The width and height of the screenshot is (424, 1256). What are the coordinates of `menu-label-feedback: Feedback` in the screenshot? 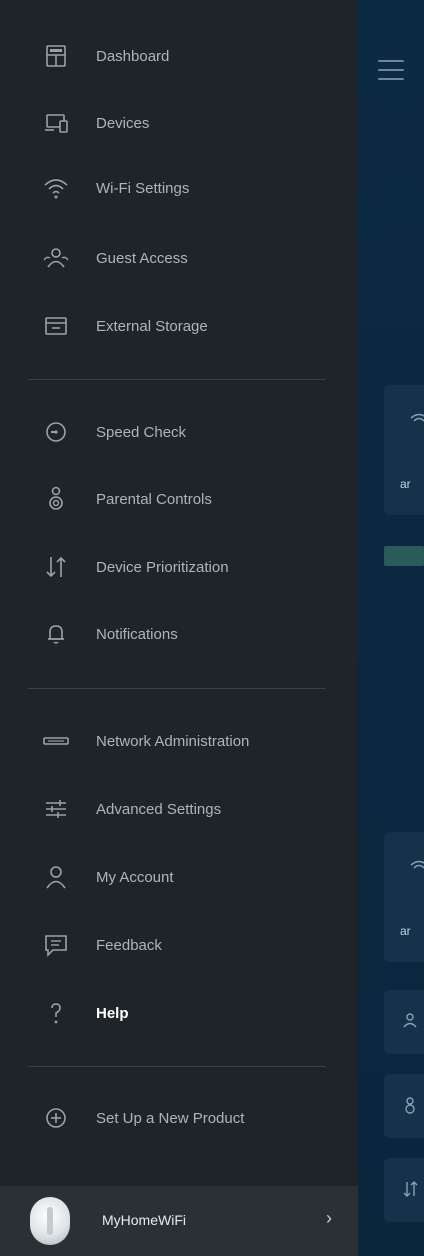 It's located at (129, 945).